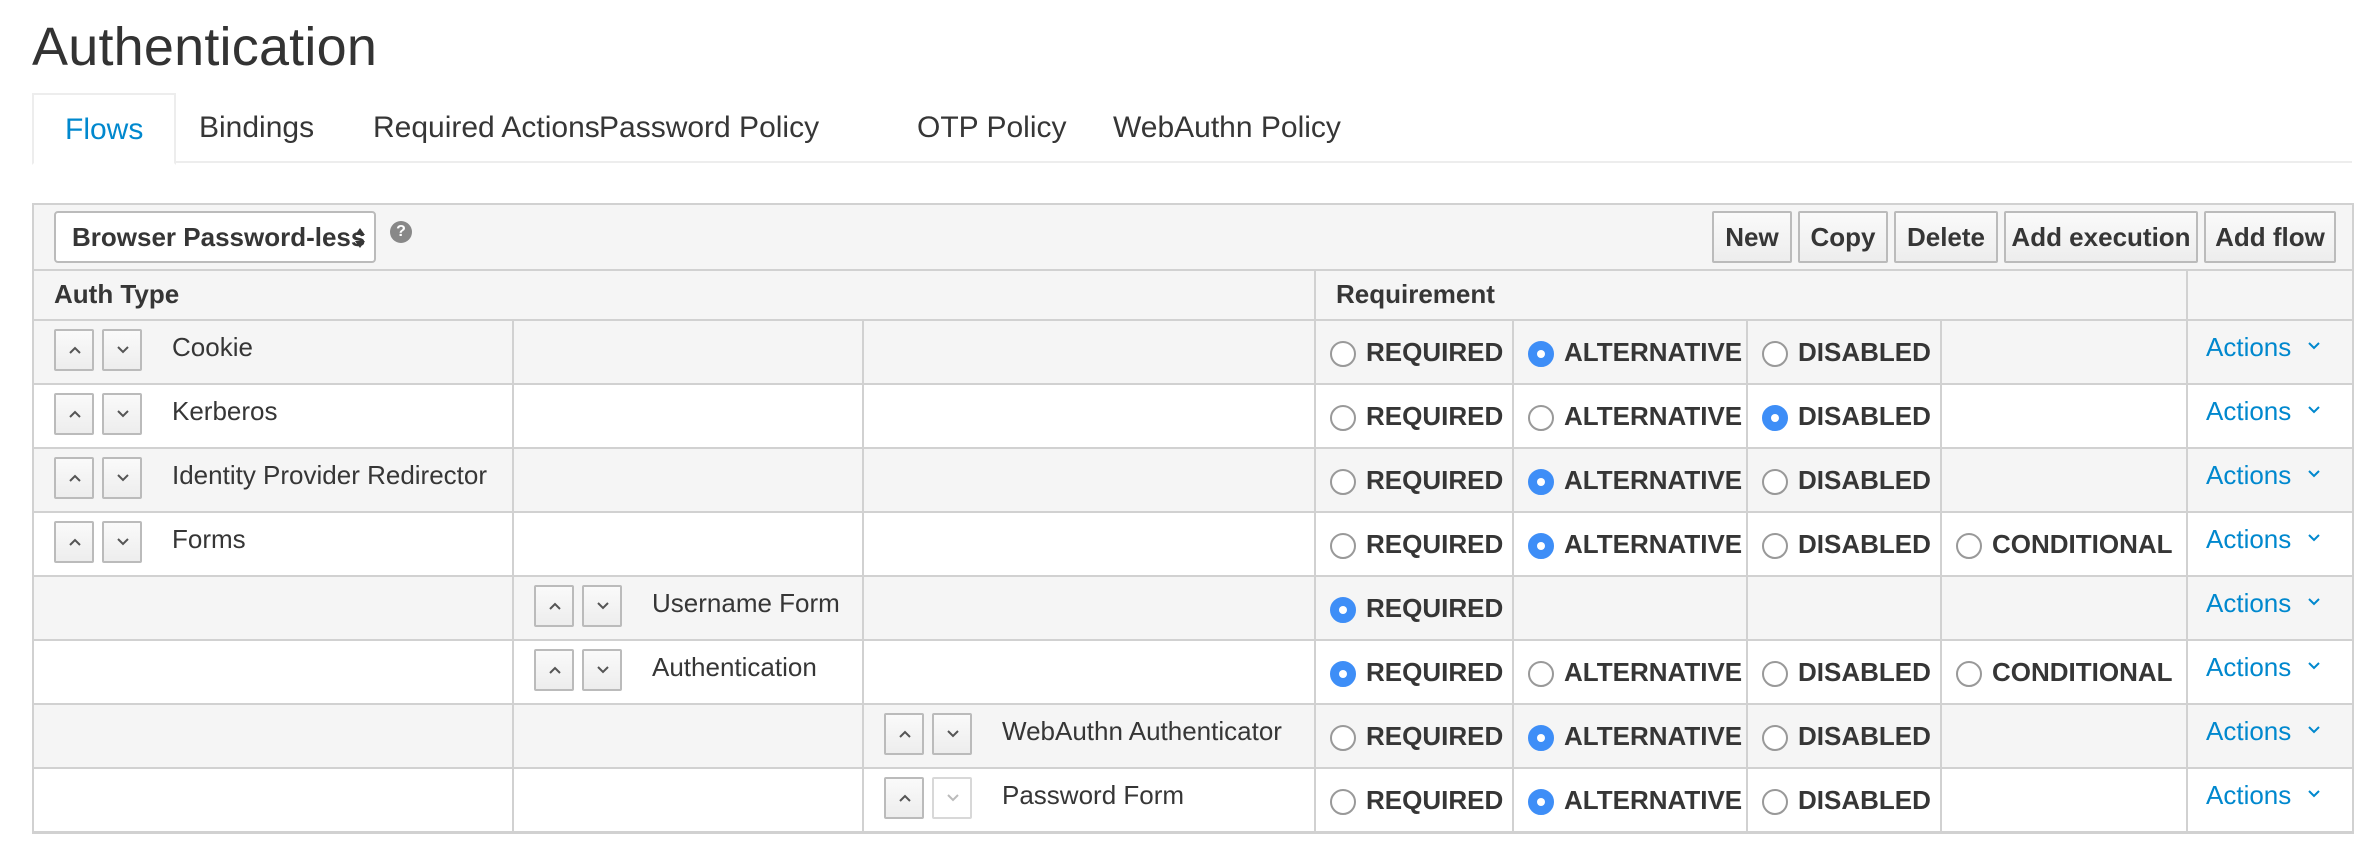 Image resolution: width=2374 pixels, height=856 pixels. What do you see at coordinates (1227, 128) in the screenshot?
I see `tab-webauthn-policy: WebAuthn Policy` at bounding box center [1227, 128].